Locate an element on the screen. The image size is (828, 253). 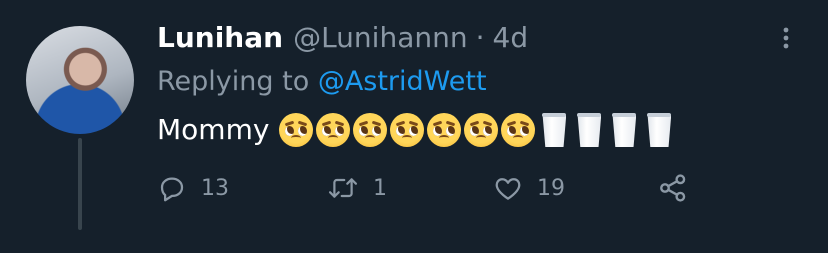
retweet-button: 1 is located at coordinates (357, 188).